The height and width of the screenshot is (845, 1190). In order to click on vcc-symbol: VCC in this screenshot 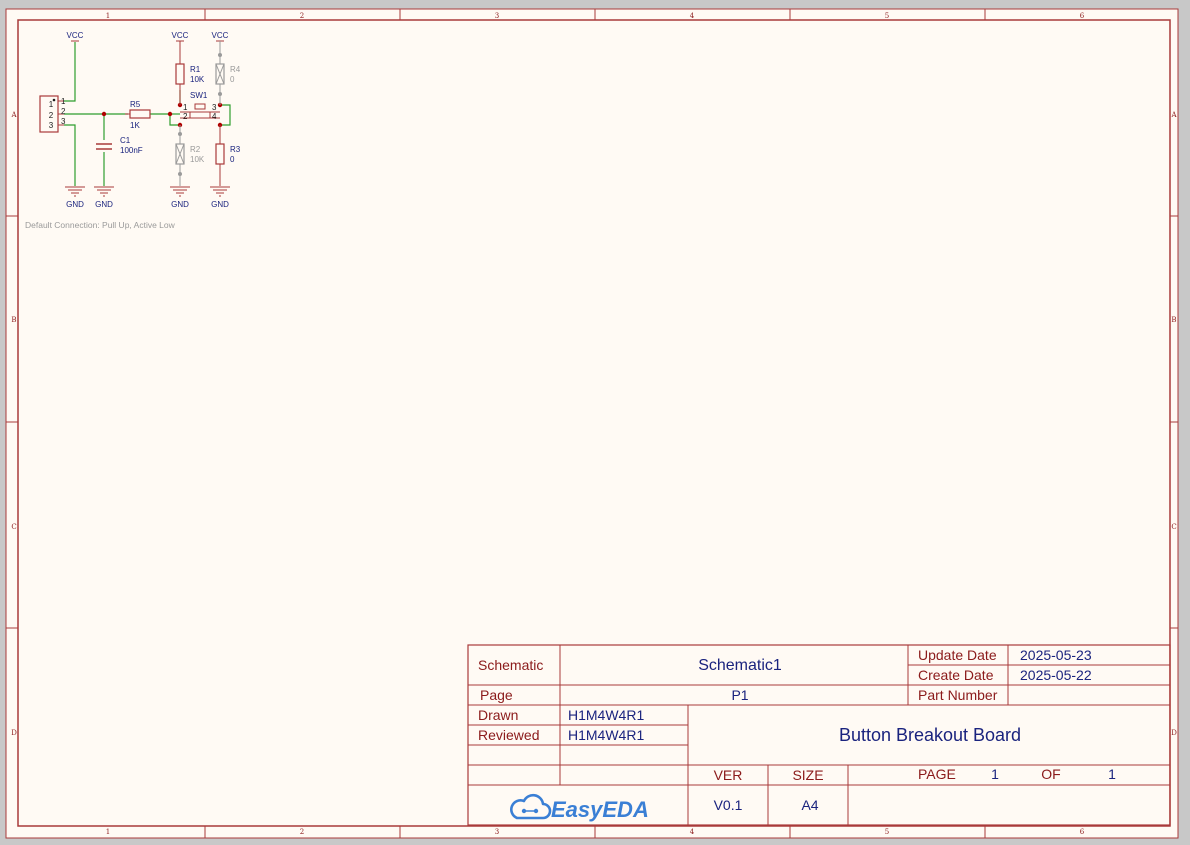, I will do `click(75, 36)`.